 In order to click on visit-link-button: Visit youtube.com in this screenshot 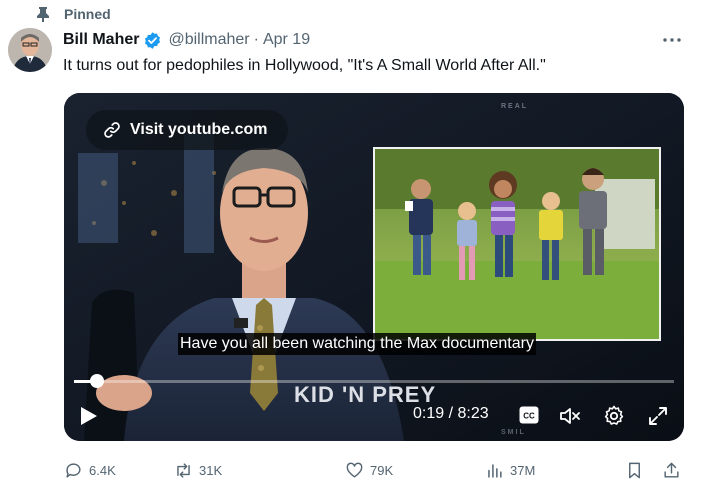, I will do `click(187, 130)`.